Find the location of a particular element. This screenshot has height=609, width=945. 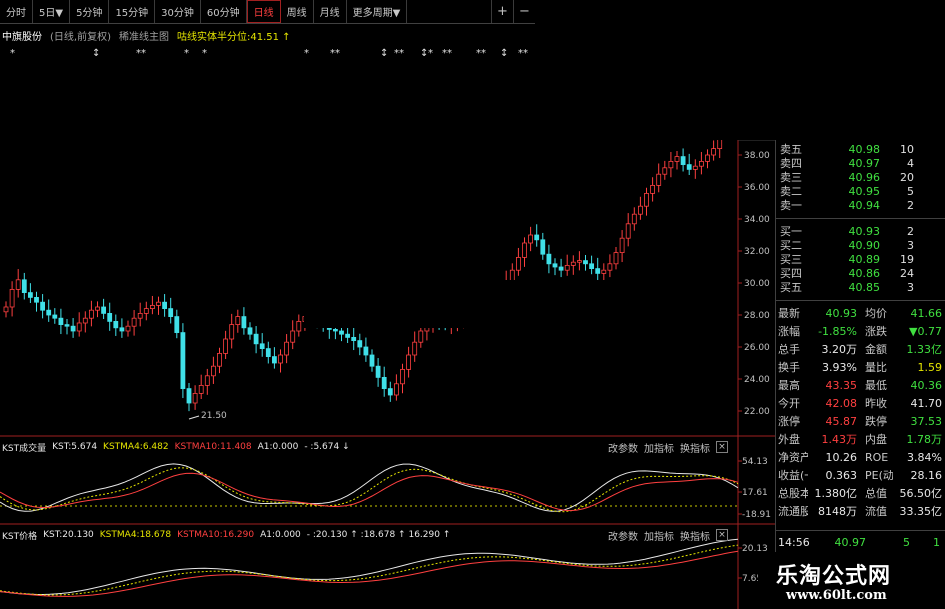

price-swap-indicator-button: 换指标 is located at coordinates (695, 535).